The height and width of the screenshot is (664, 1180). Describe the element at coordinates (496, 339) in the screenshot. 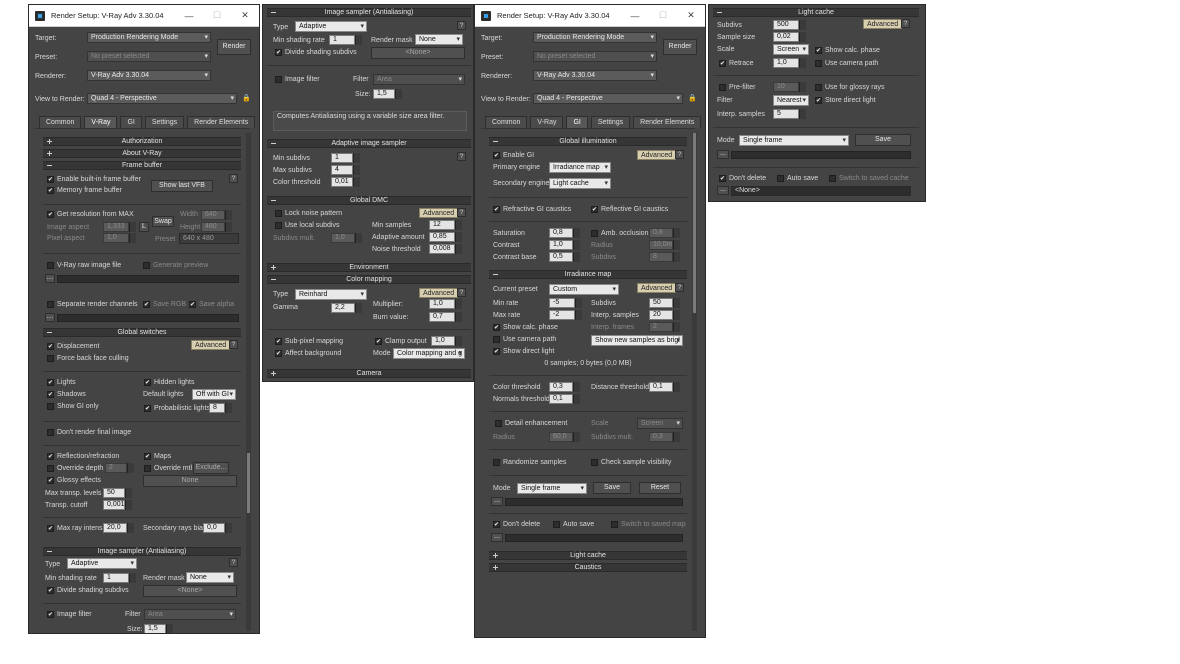

I see `use-camera-path-checkbox` at that location.